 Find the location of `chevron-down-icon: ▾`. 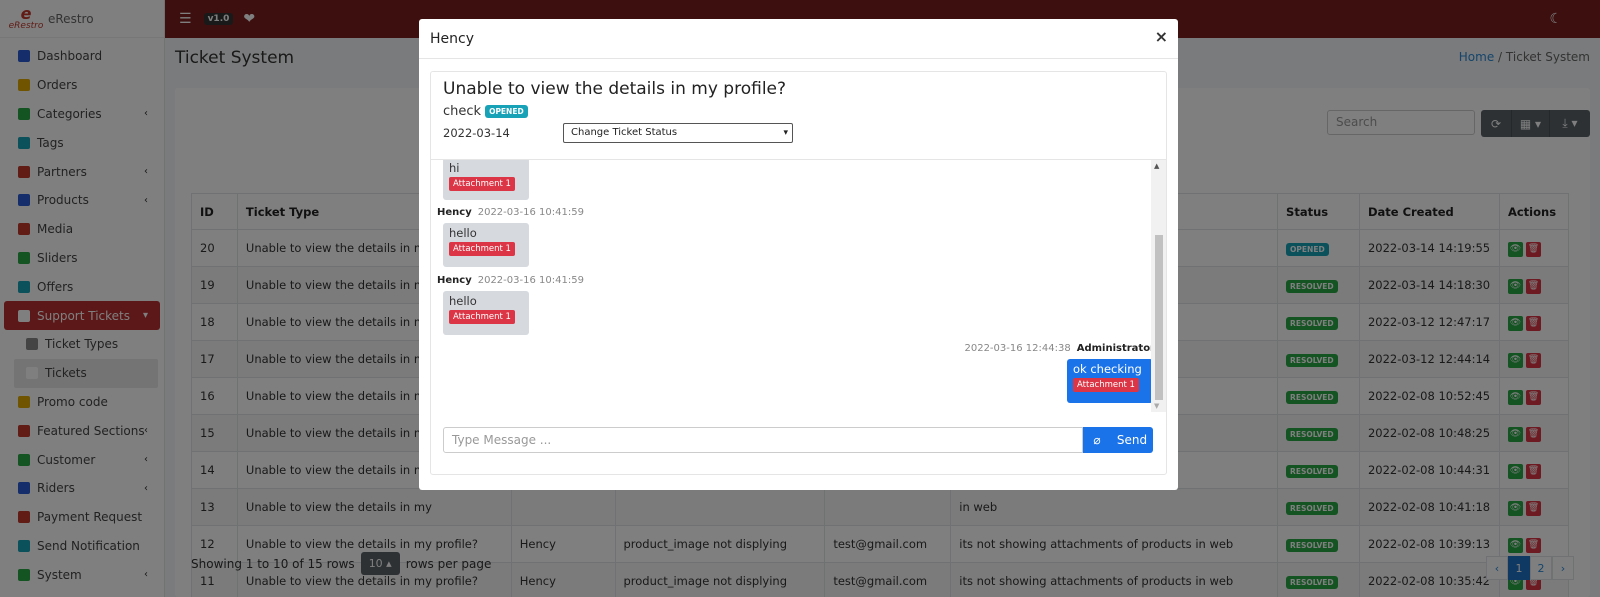

chevron-down-icon: ▾ is located at coordinates (785, 133).